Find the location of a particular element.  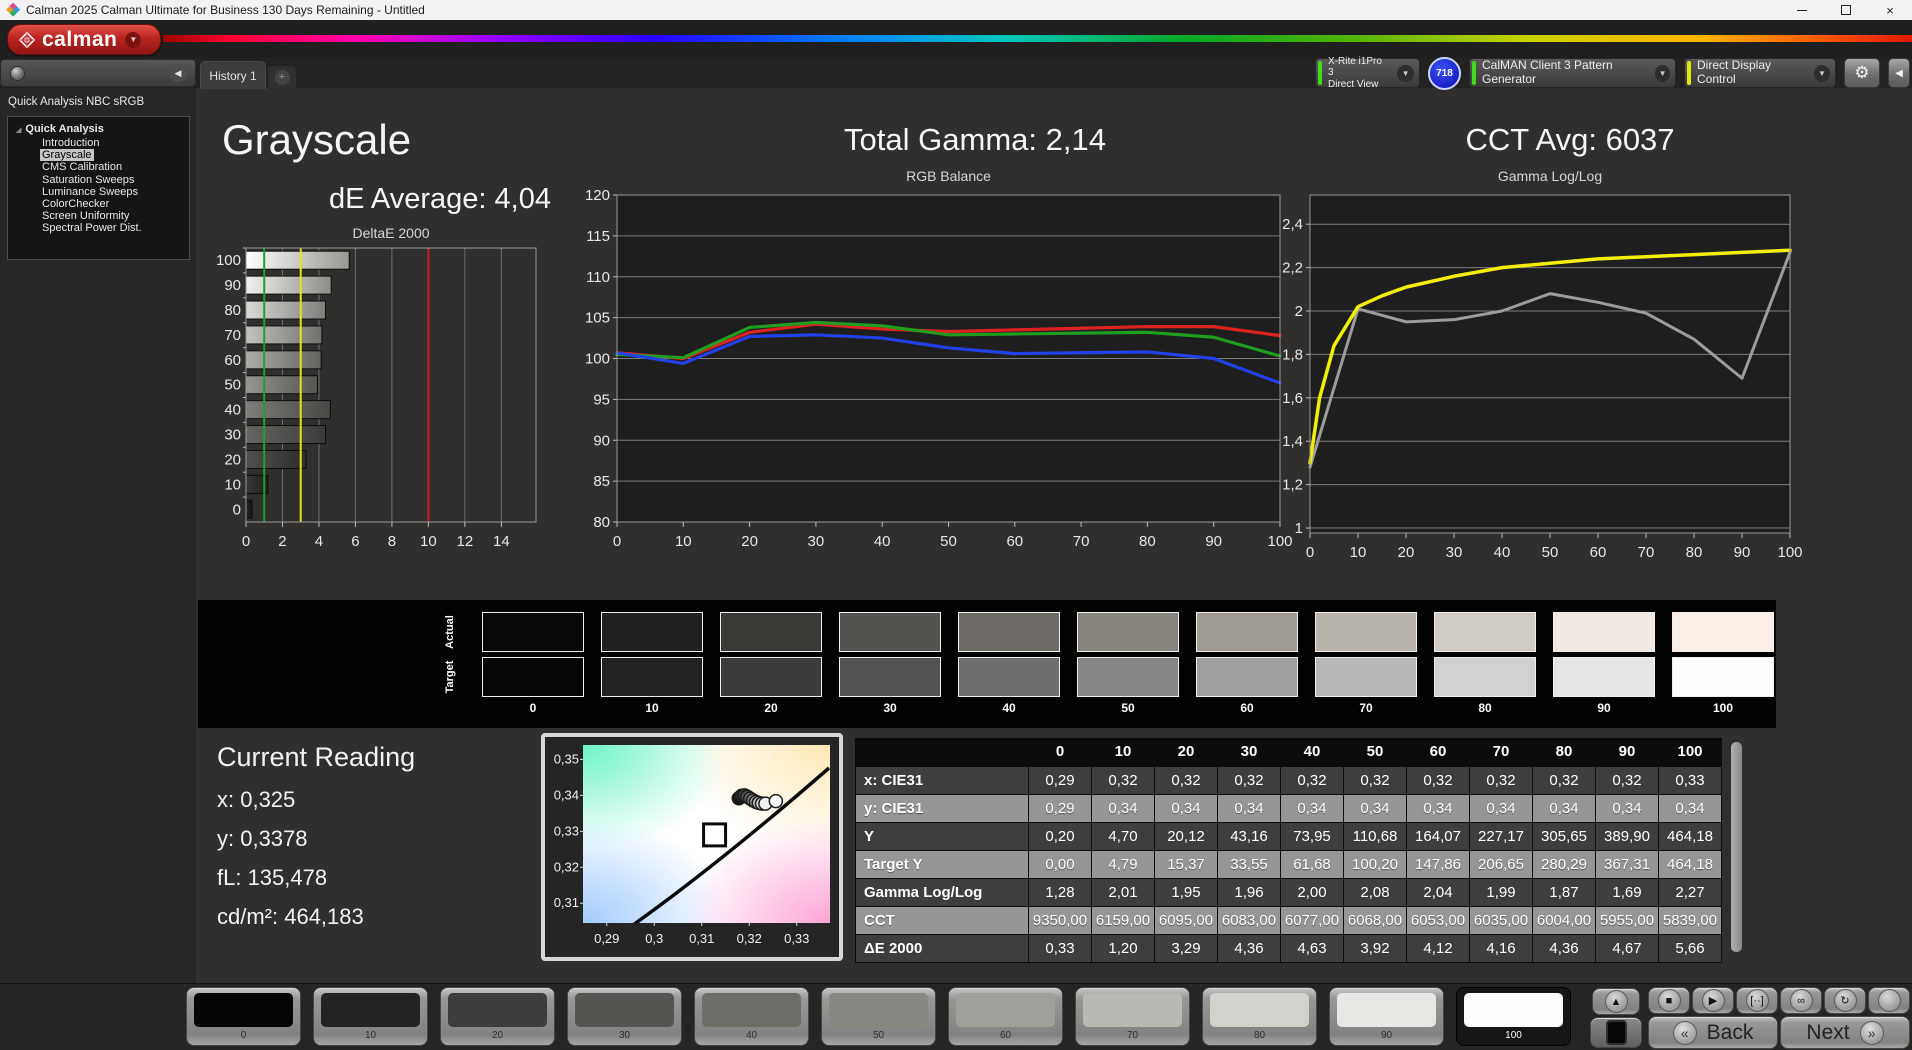

play-button: ▶ is located at coordinates (1713, 1000).